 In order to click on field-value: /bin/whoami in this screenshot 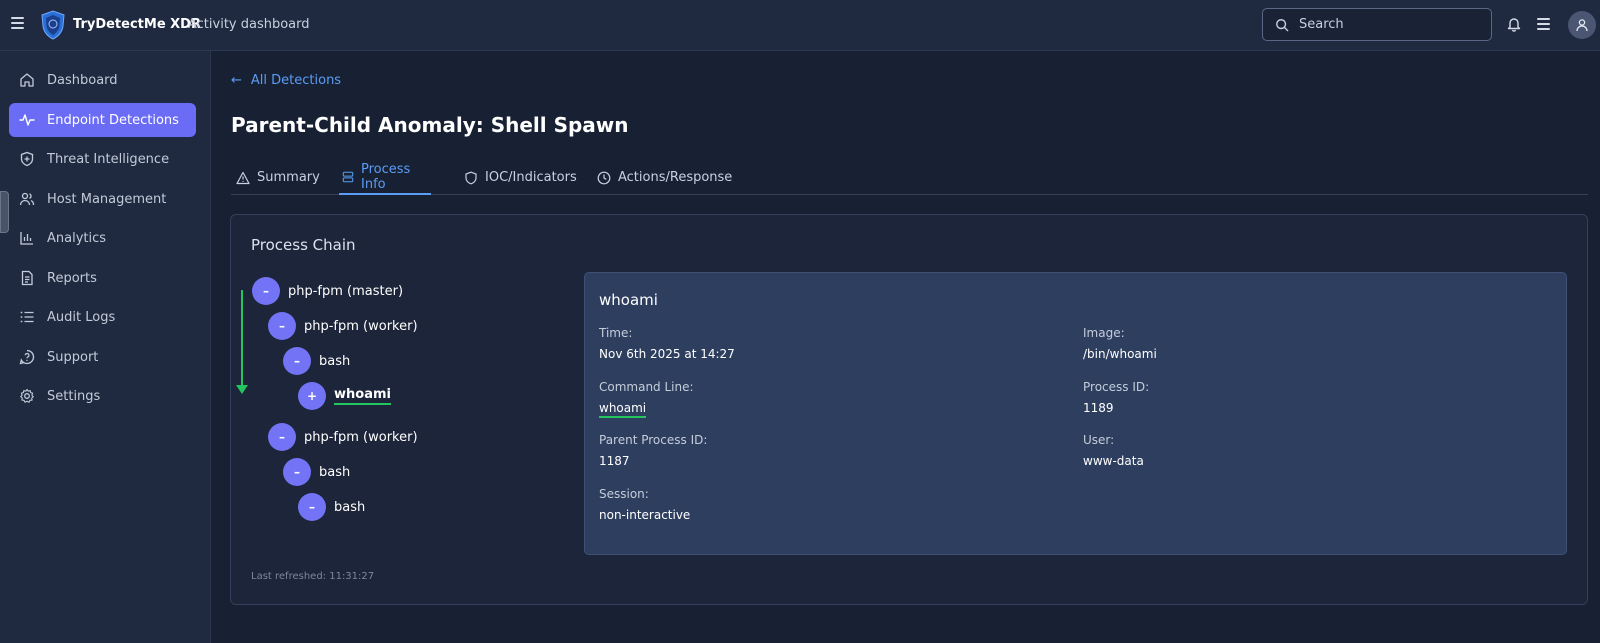, I will do `click(1120, 354)`.